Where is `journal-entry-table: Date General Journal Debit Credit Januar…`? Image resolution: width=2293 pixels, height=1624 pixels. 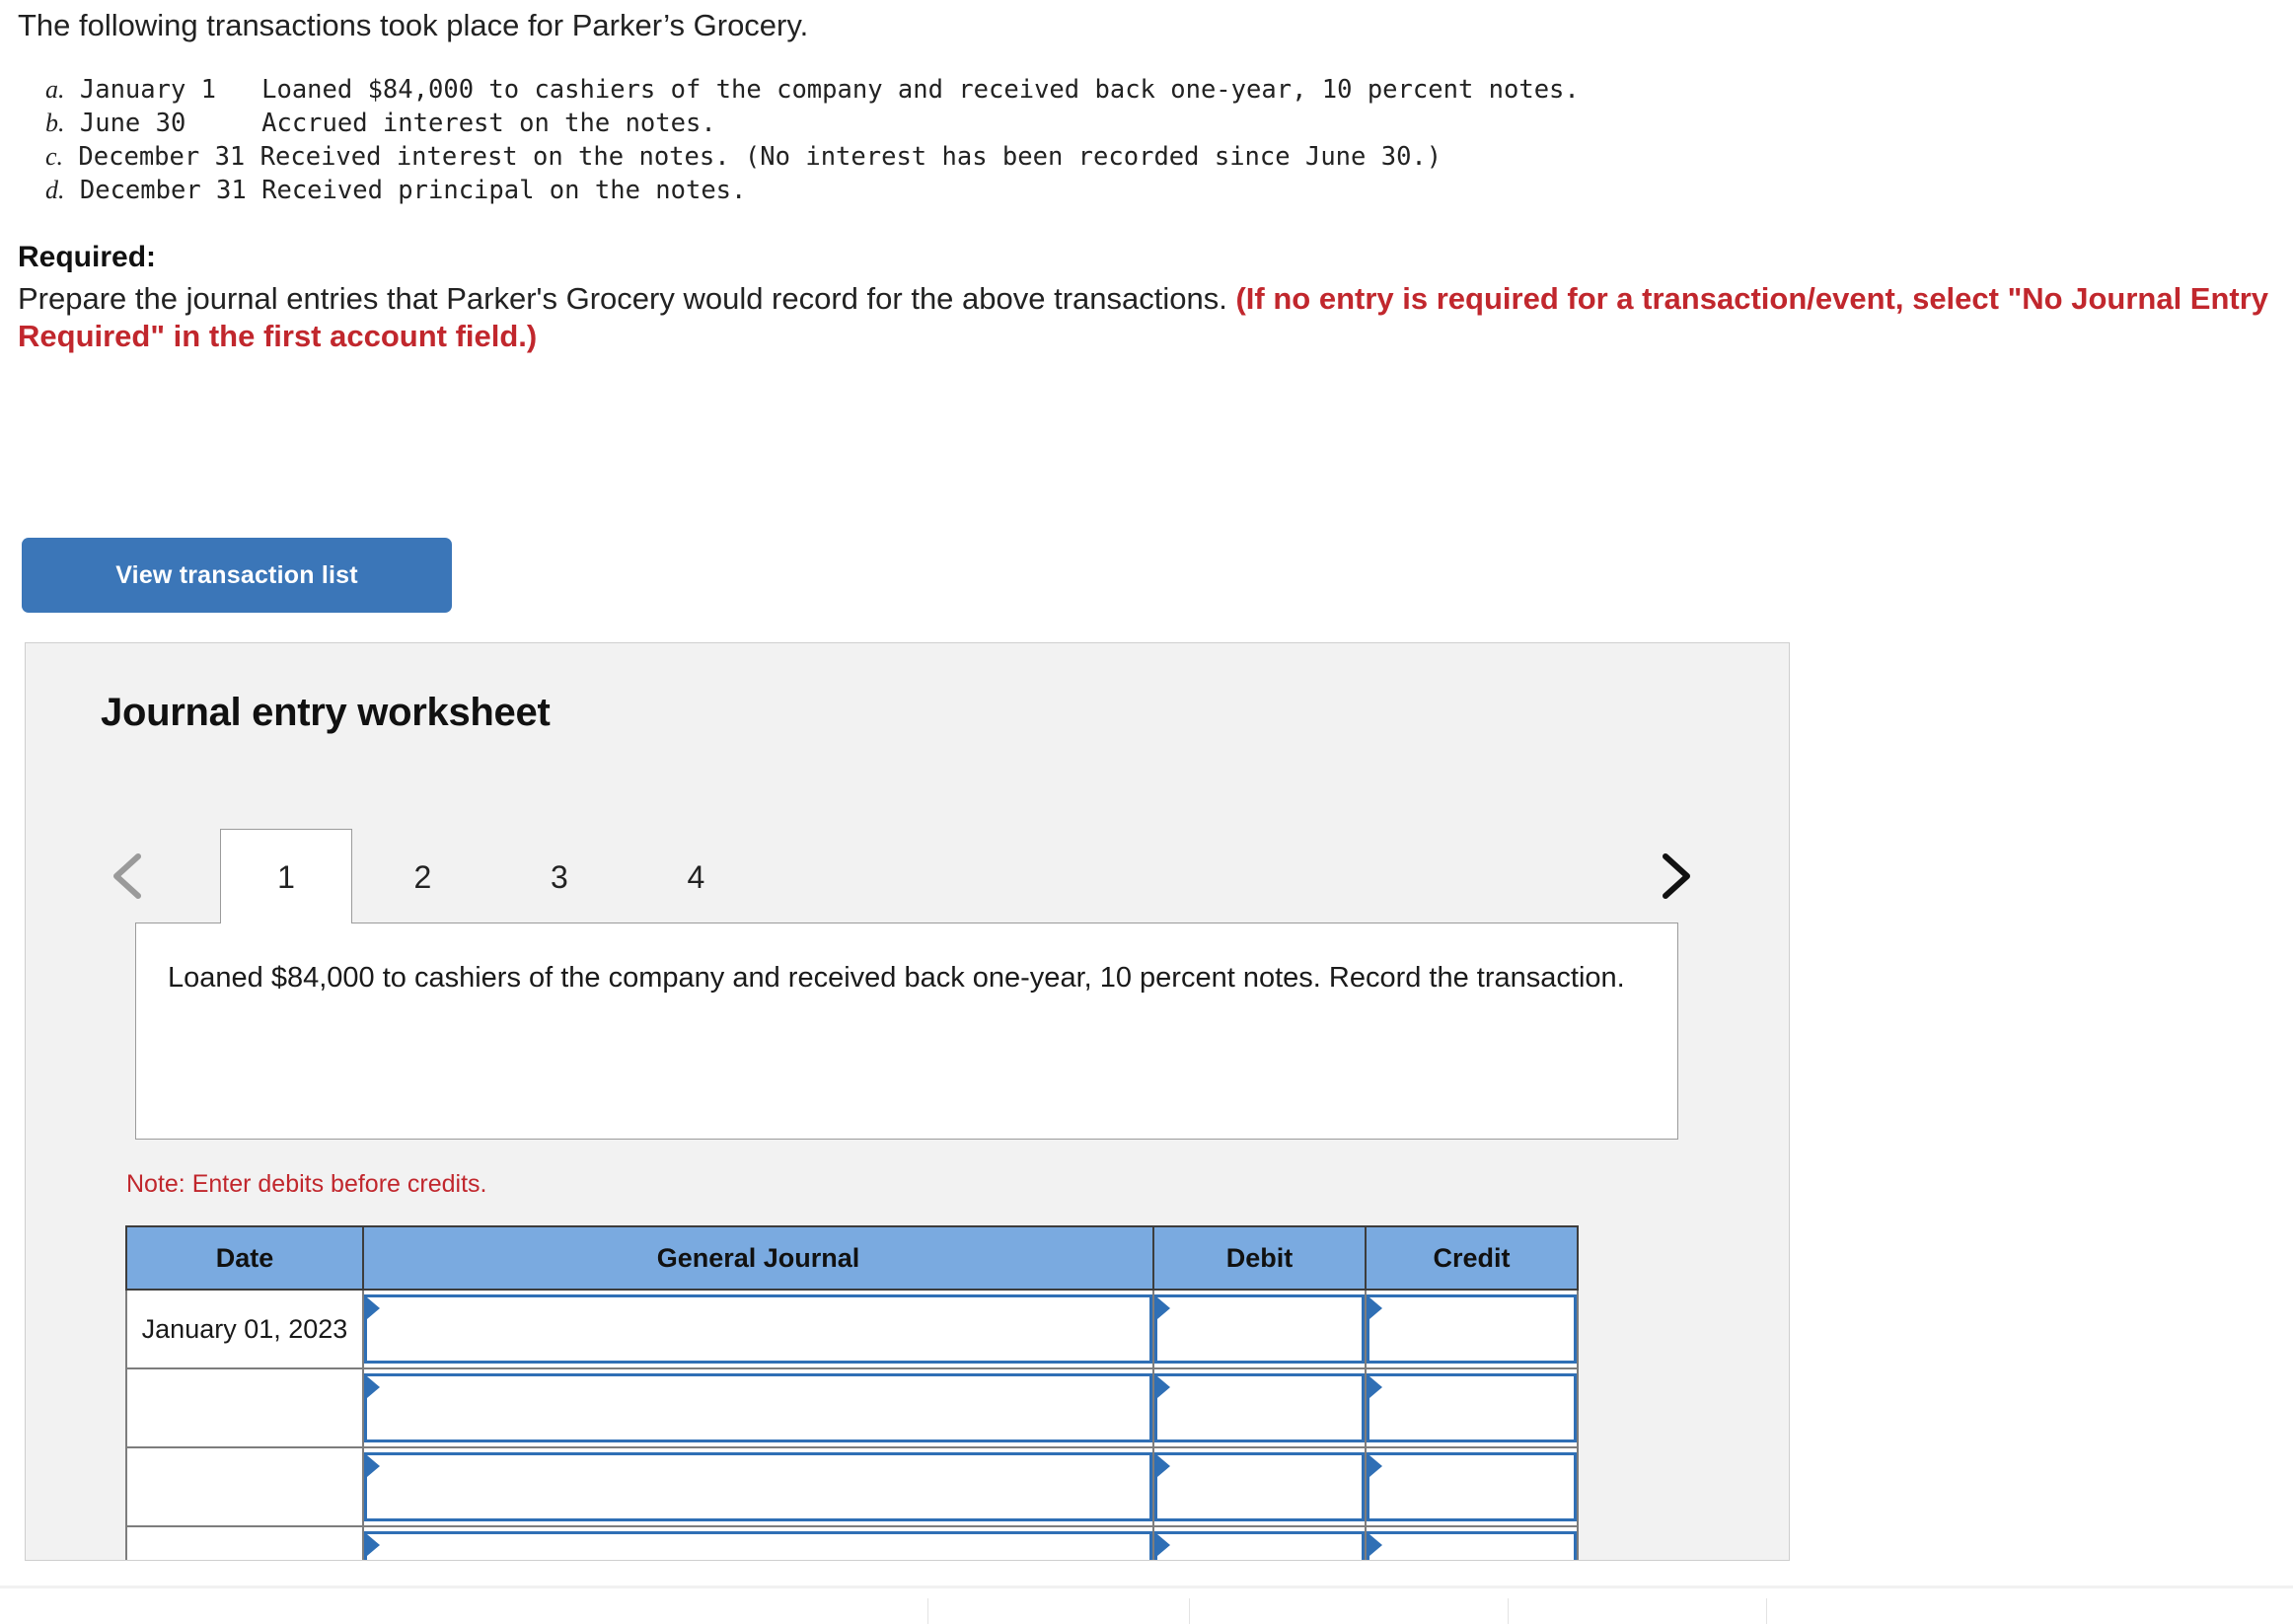
journal-entry-table: Date General Journal Debit Credit Januar… is located at coordinates (852, 1393).